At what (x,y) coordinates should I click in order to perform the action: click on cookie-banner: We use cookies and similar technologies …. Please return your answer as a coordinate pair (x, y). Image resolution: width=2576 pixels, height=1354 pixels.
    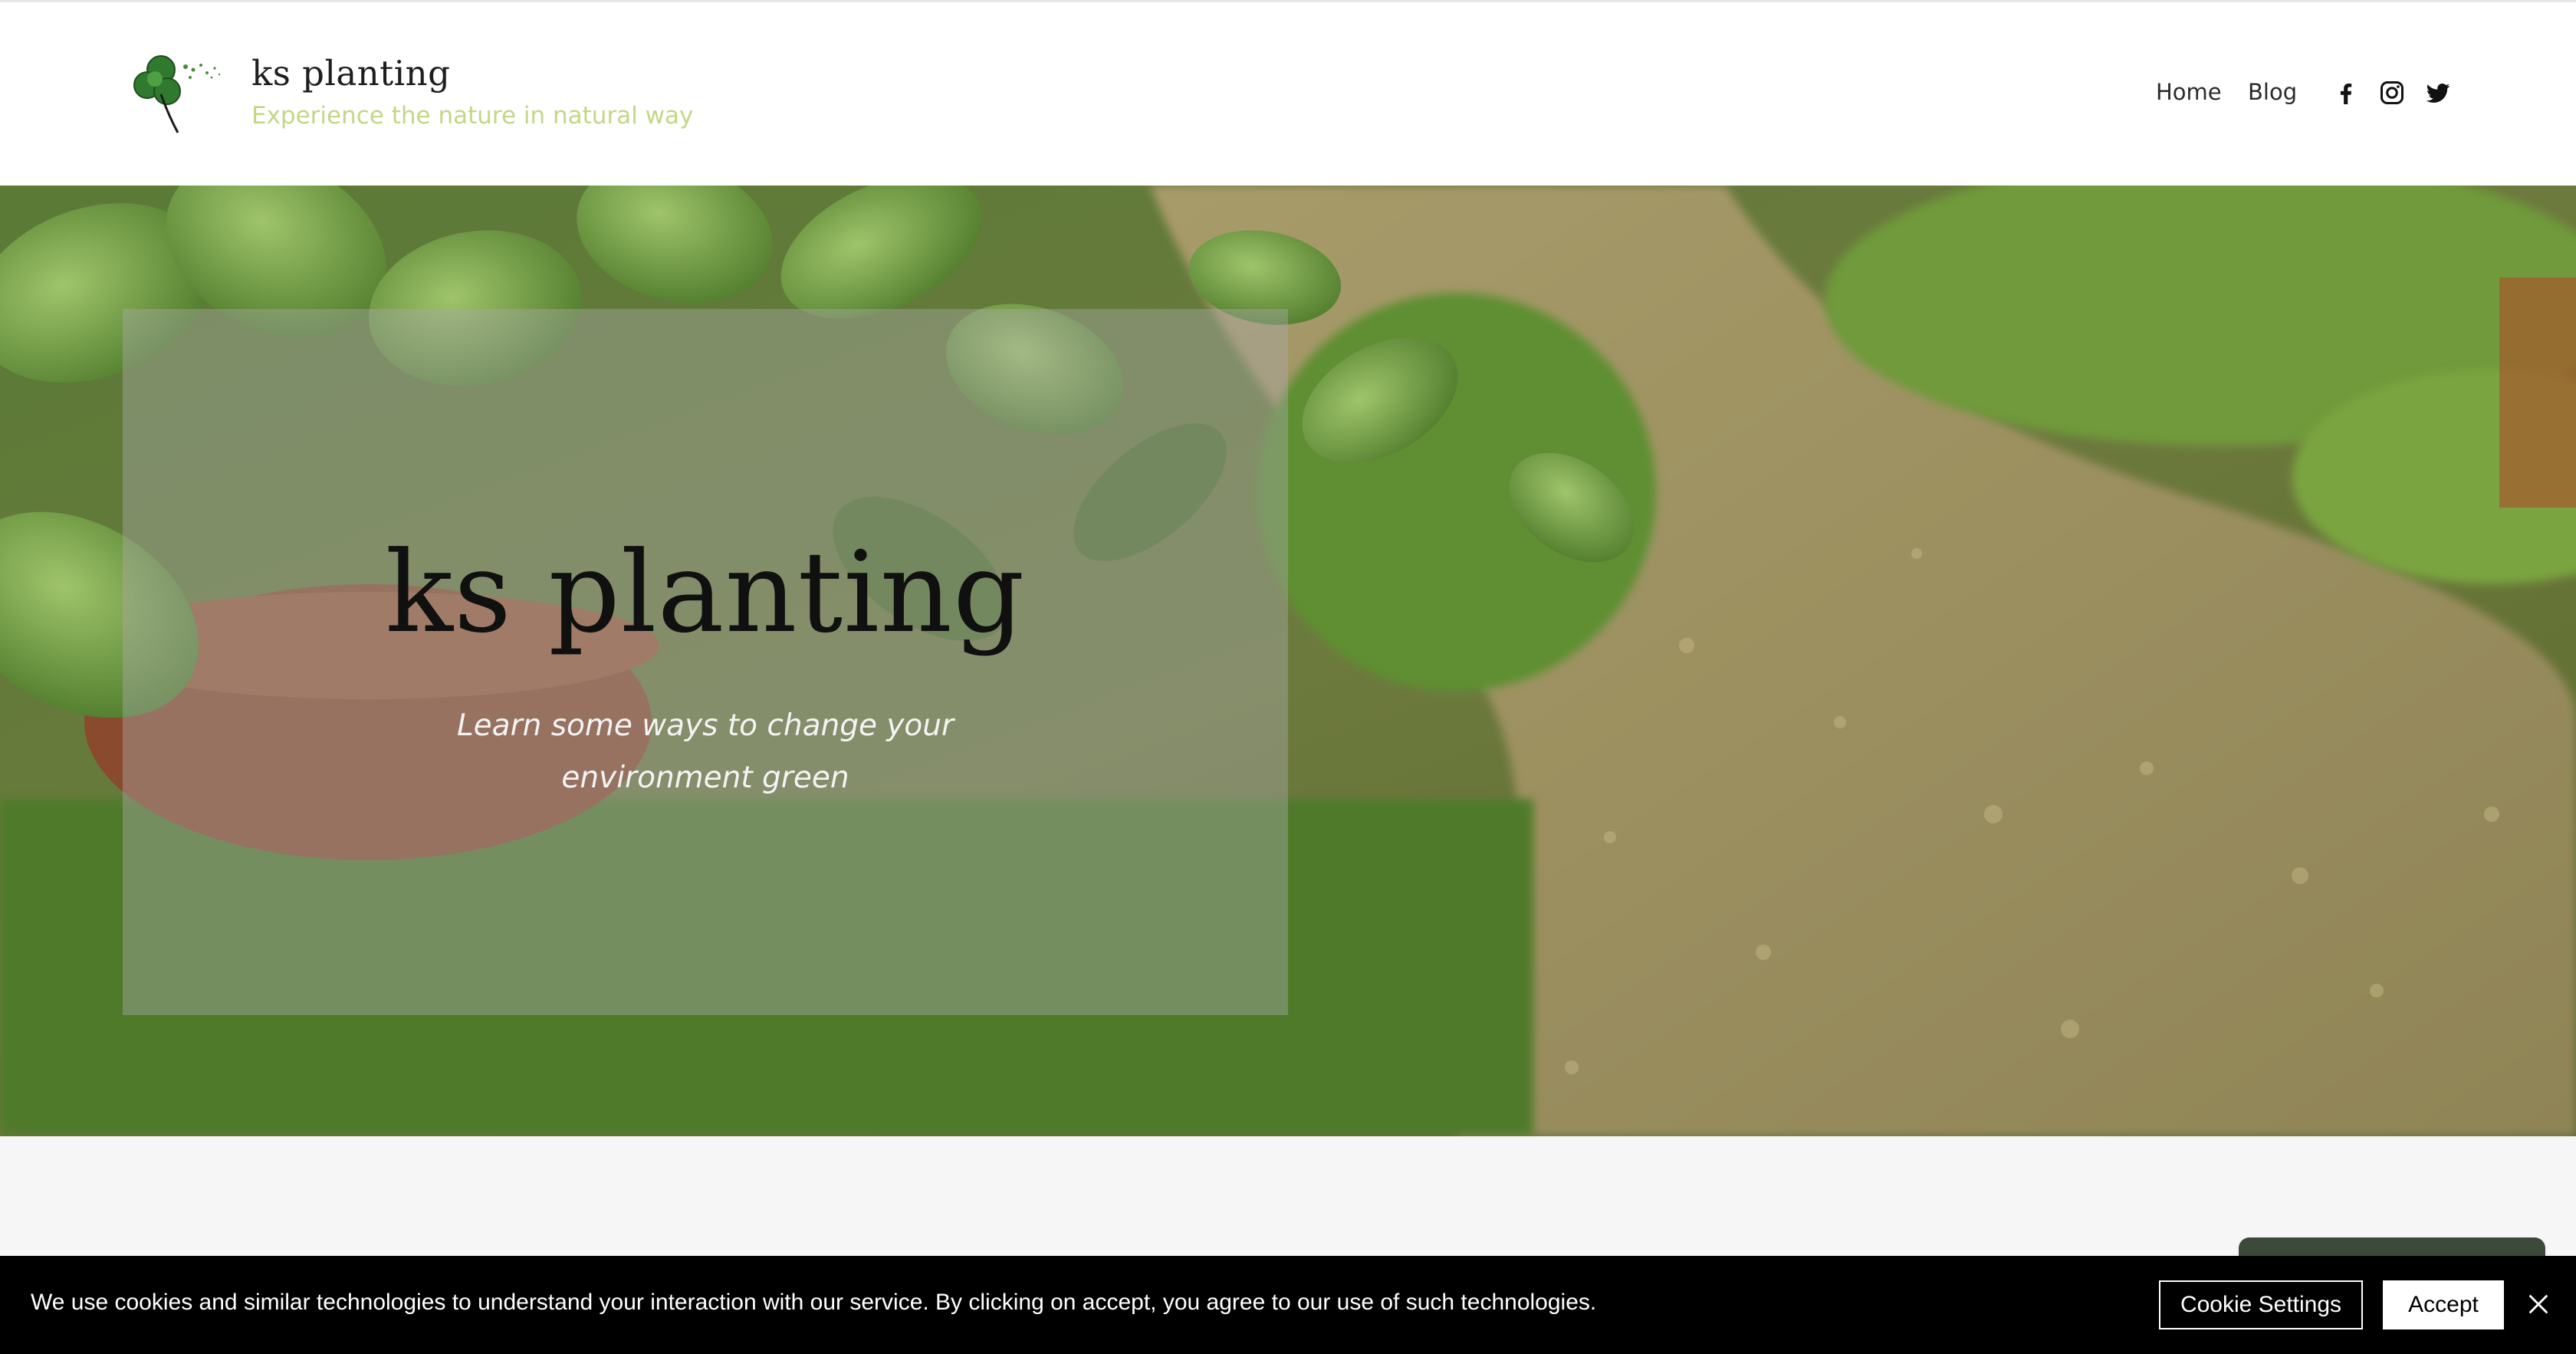
    Looking at the image, I should click on (1288, 1305).